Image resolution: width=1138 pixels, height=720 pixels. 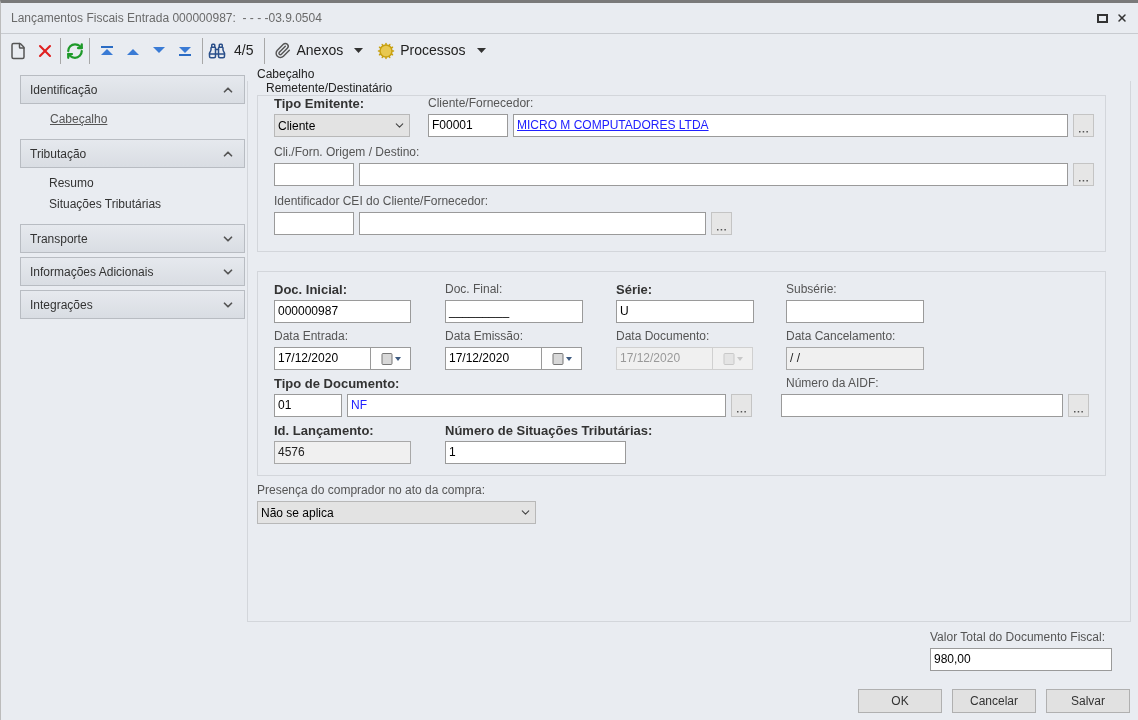 What do you see at coordinates (790, 125) in the screenshot?
I see `input-field: MICRO M COMPUTADORES LTDA` at bounding box center [790, 125].